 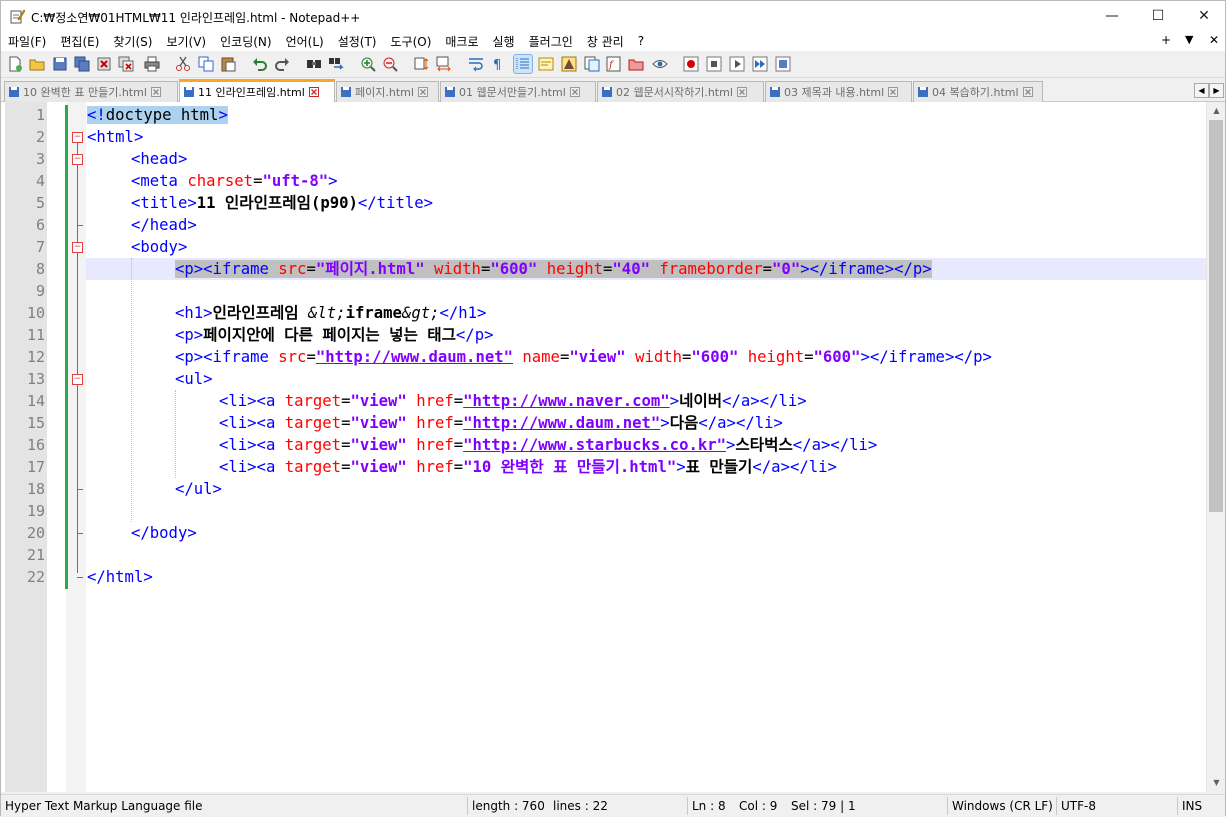 I want to click on new-file-icon, so click(x=15, y=64).